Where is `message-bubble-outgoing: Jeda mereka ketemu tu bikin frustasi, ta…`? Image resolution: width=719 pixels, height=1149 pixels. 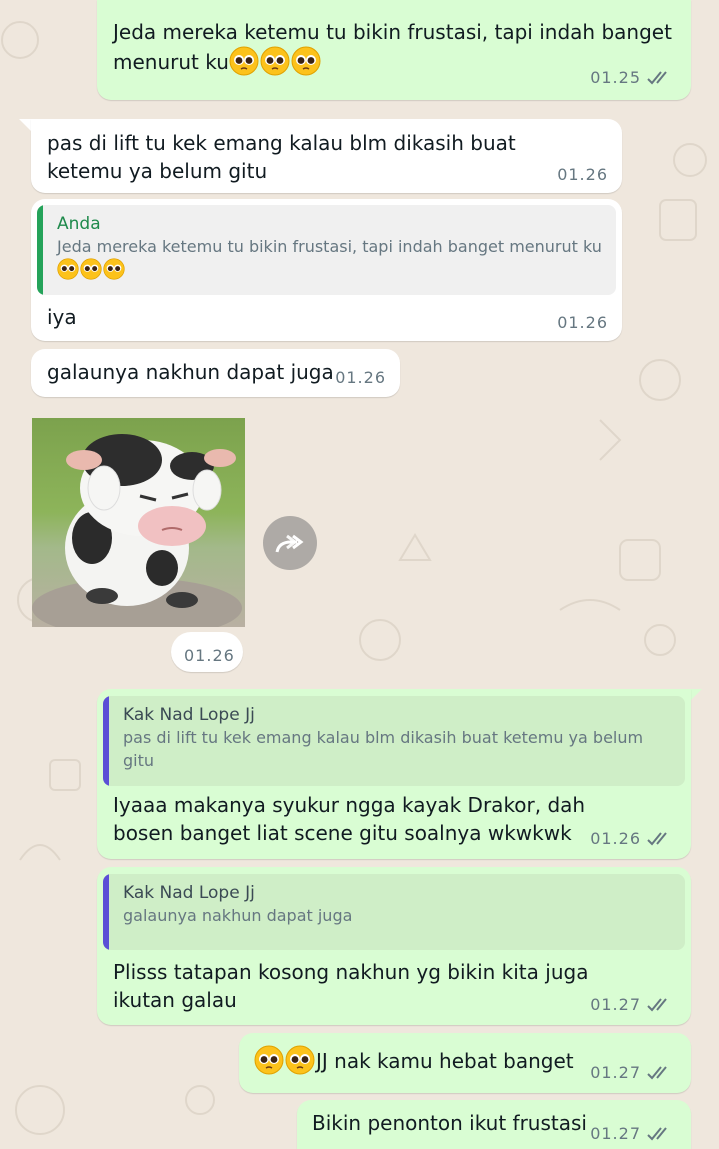 message-bubble-outgoing: Jeda mereka ketemu tu bikin frustasi, ta… is located at coordinates (394, 50).